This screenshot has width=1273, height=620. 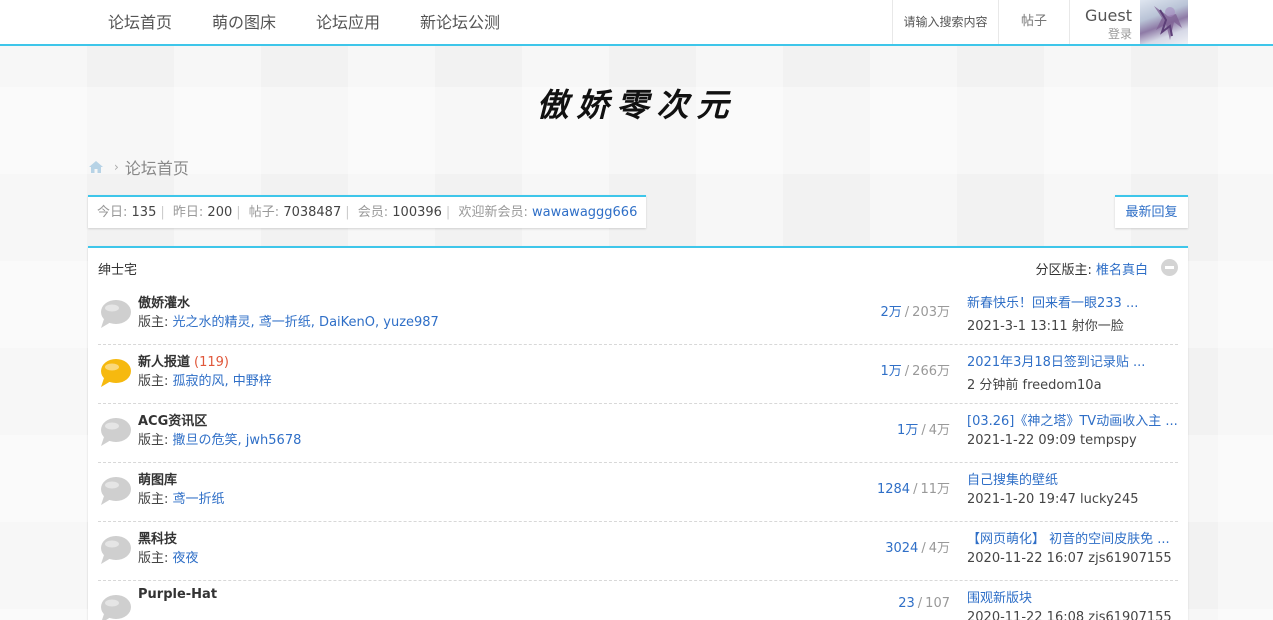 I want to click on last-post-meta: 2 分钟前 freedom10a, so click(x=1034, y=385).